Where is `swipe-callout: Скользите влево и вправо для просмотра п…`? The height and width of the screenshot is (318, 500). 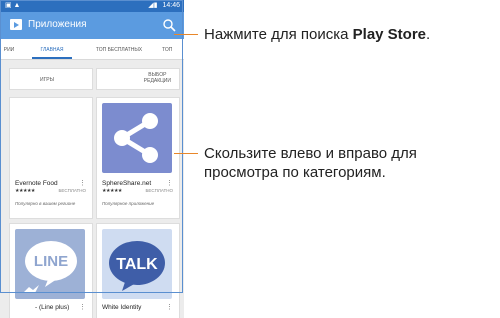
swipe-callout: Скользите влево и вправо для просмотра п… is located at coordinates (310, 163).